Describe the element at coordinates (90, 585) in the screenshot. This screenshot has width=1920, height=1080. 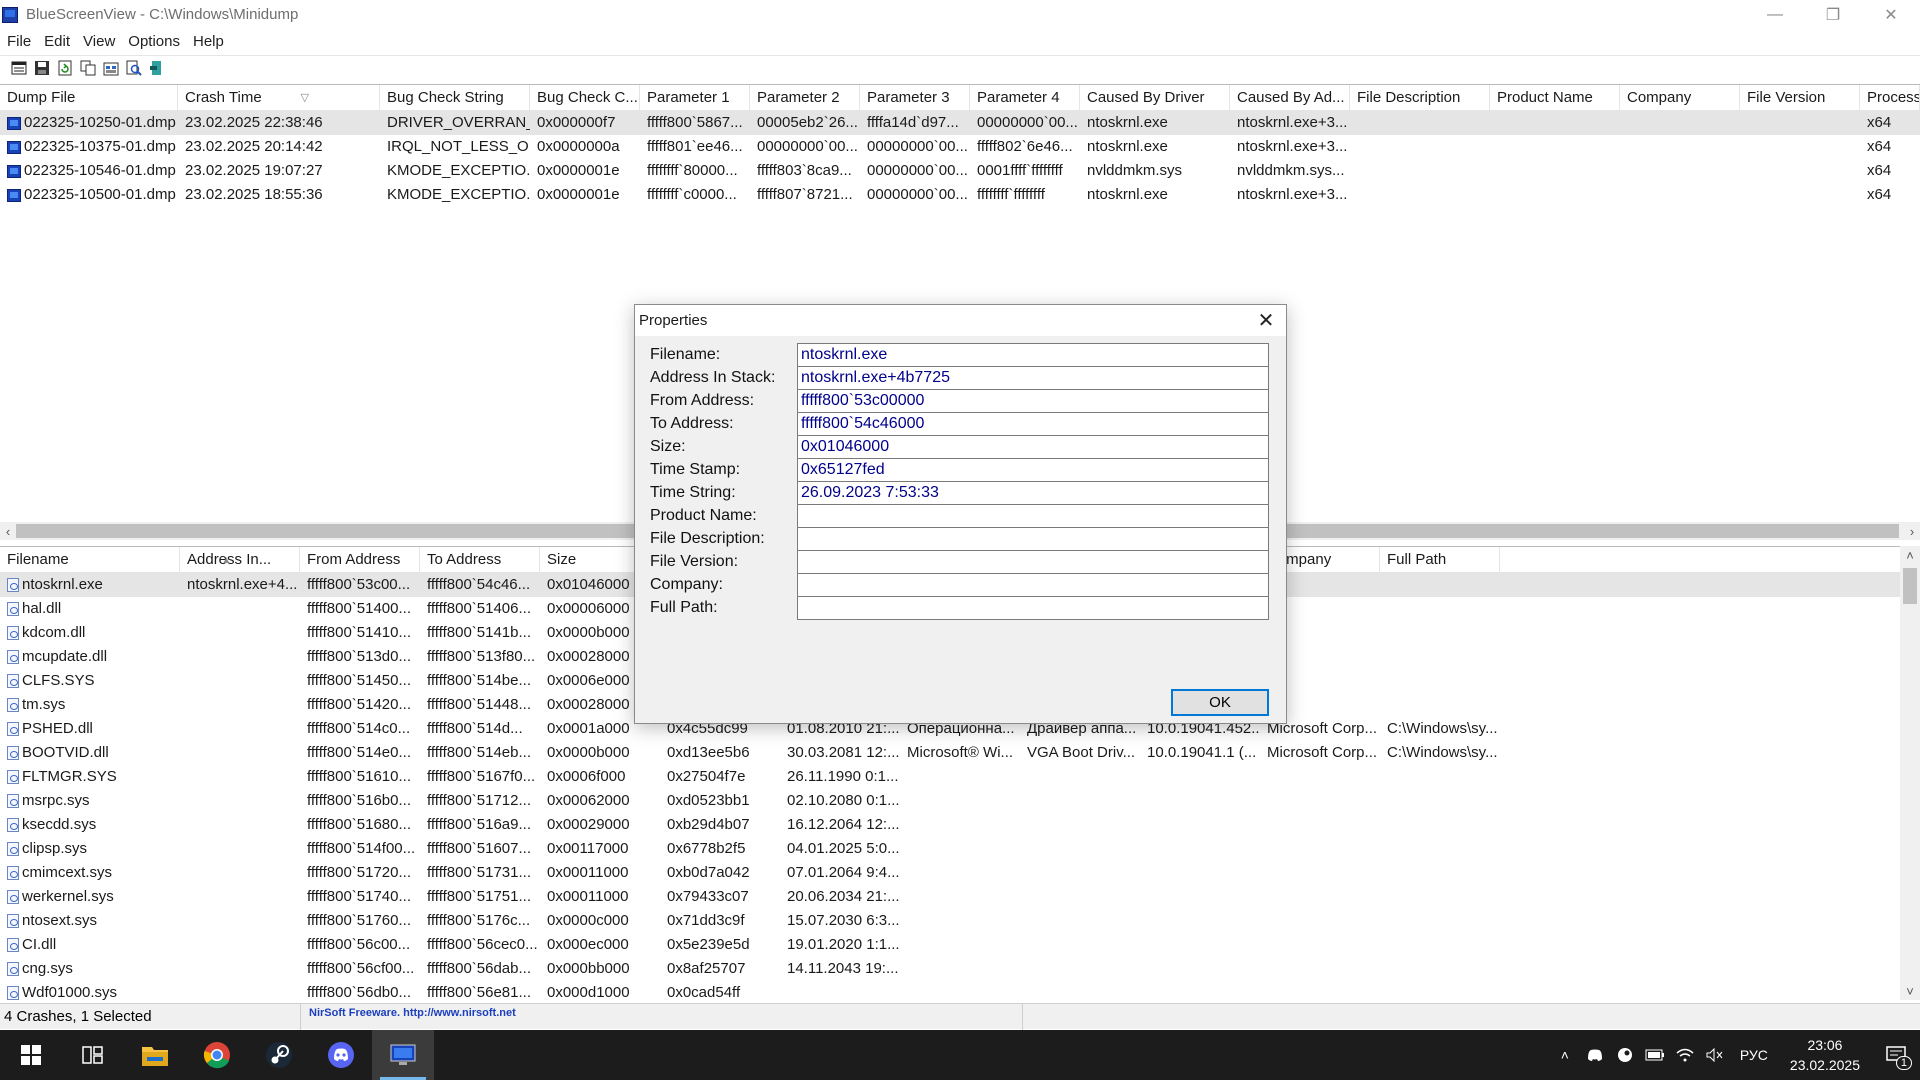
I see `table-cell: ntoskrnl.exe` at that location.